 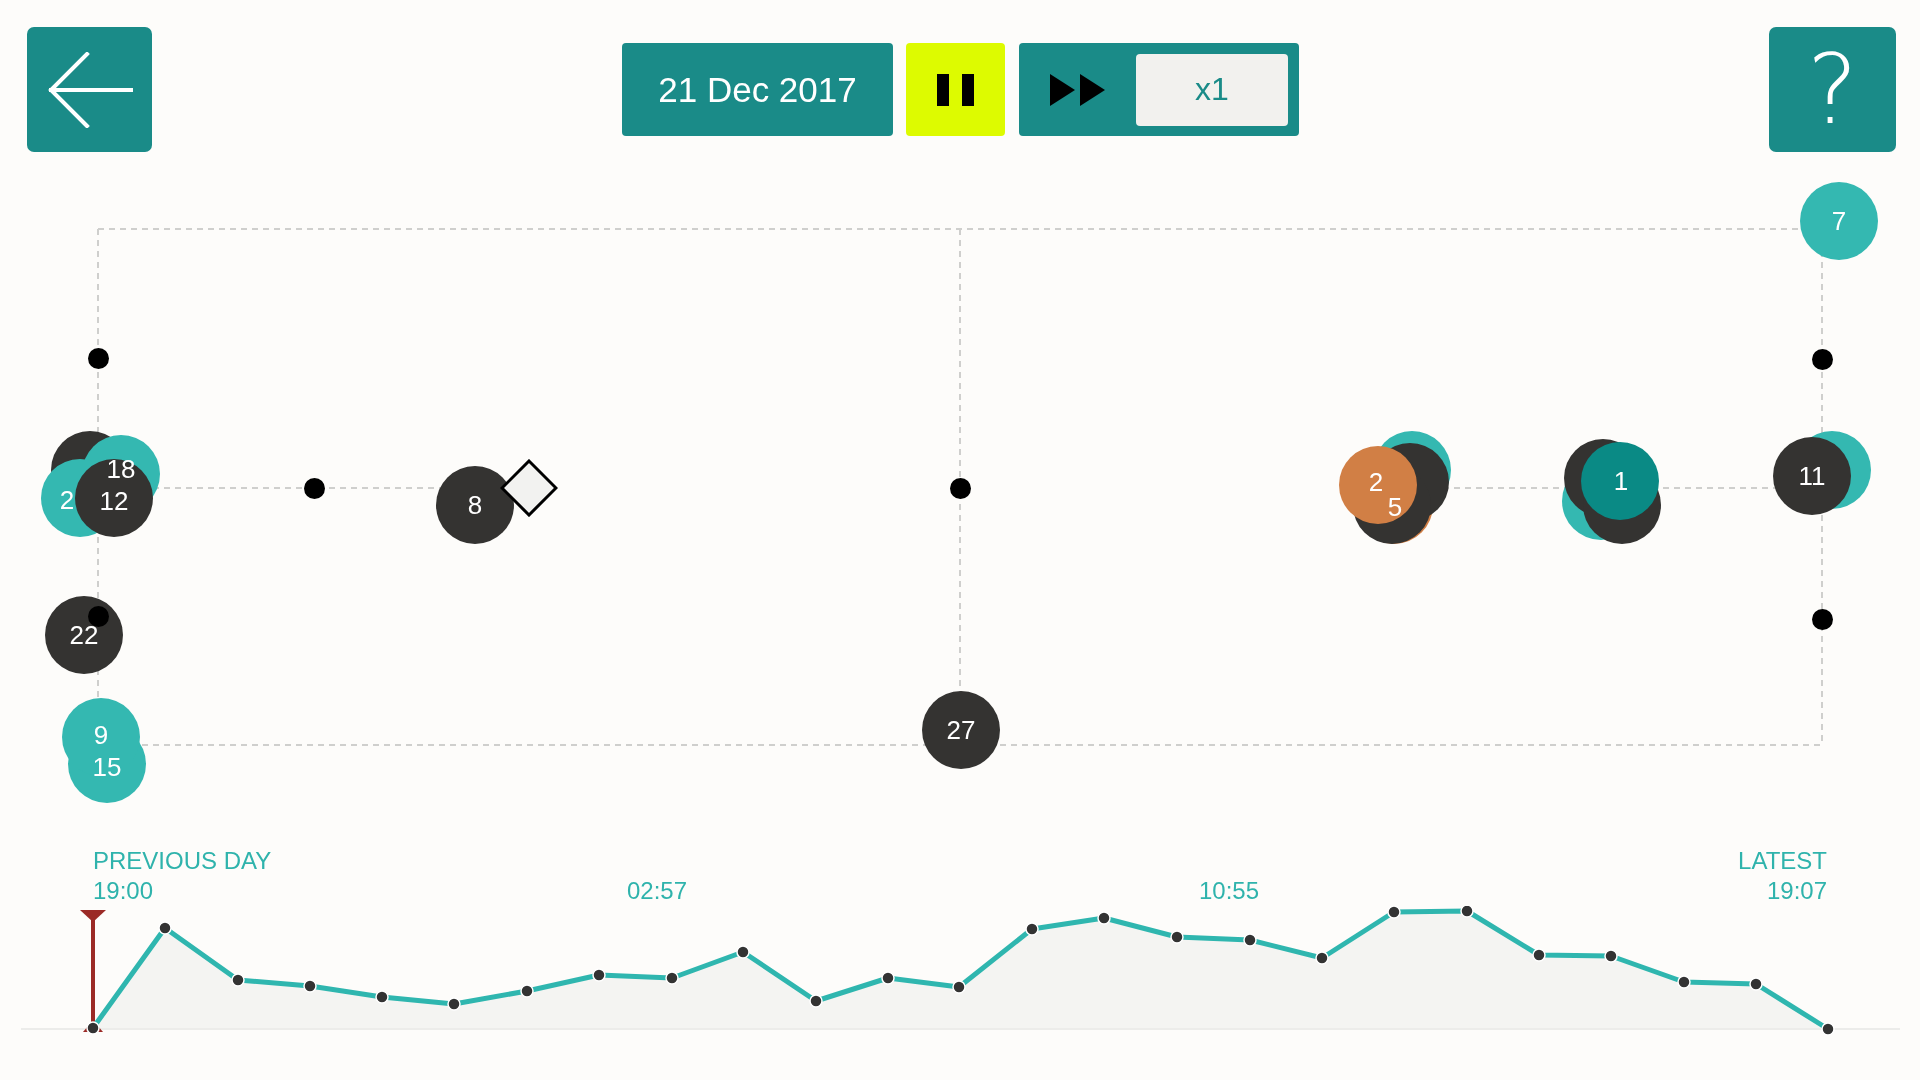 I want to click on left-arrow-icon, so click(x=89, y=89).